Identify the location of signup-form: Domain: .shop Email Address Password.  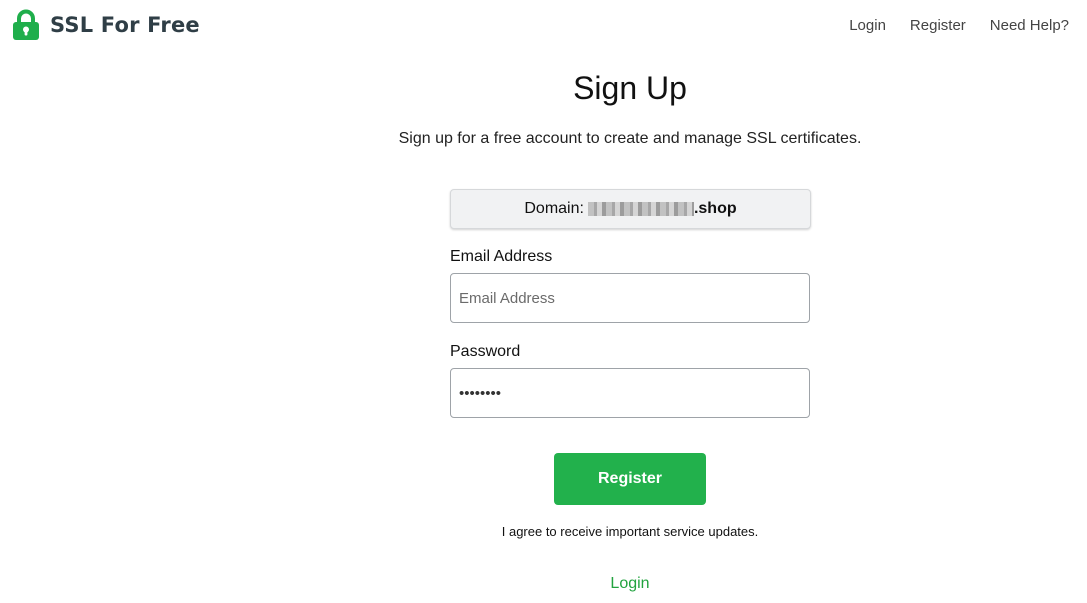
(630, 303).